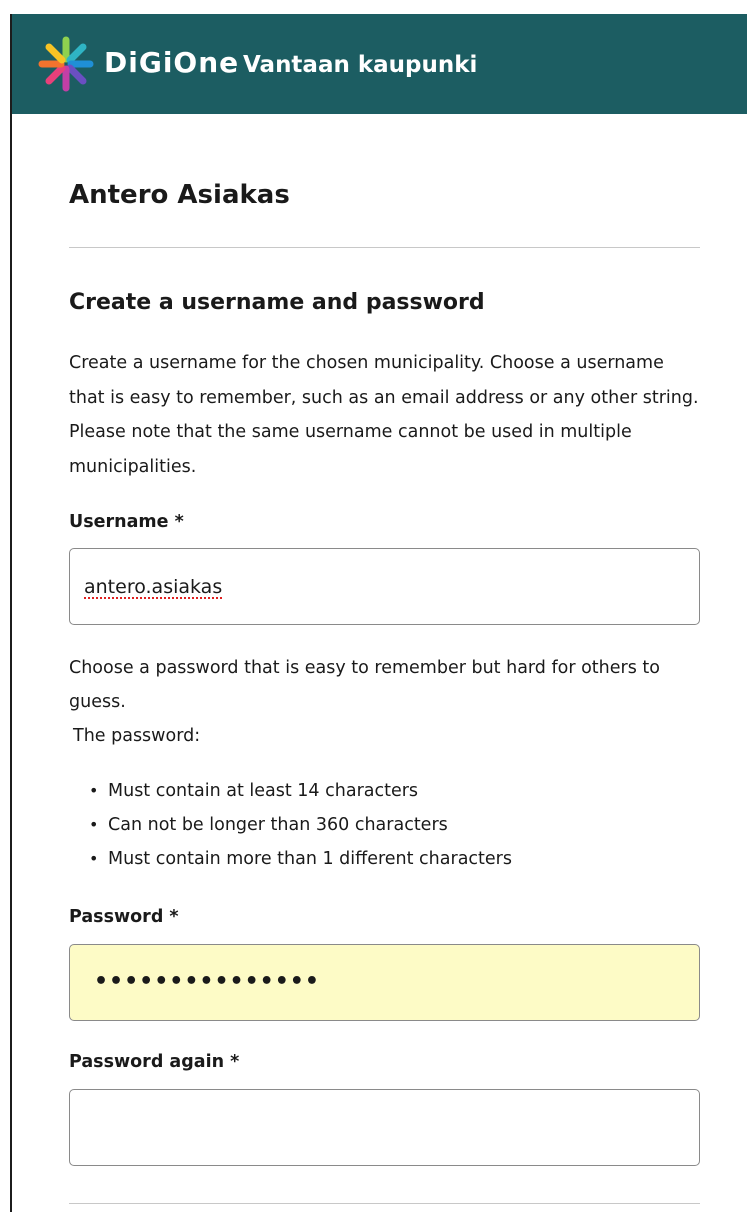  I want to click on password-input: •••••••••••••••, so click(384, 982).